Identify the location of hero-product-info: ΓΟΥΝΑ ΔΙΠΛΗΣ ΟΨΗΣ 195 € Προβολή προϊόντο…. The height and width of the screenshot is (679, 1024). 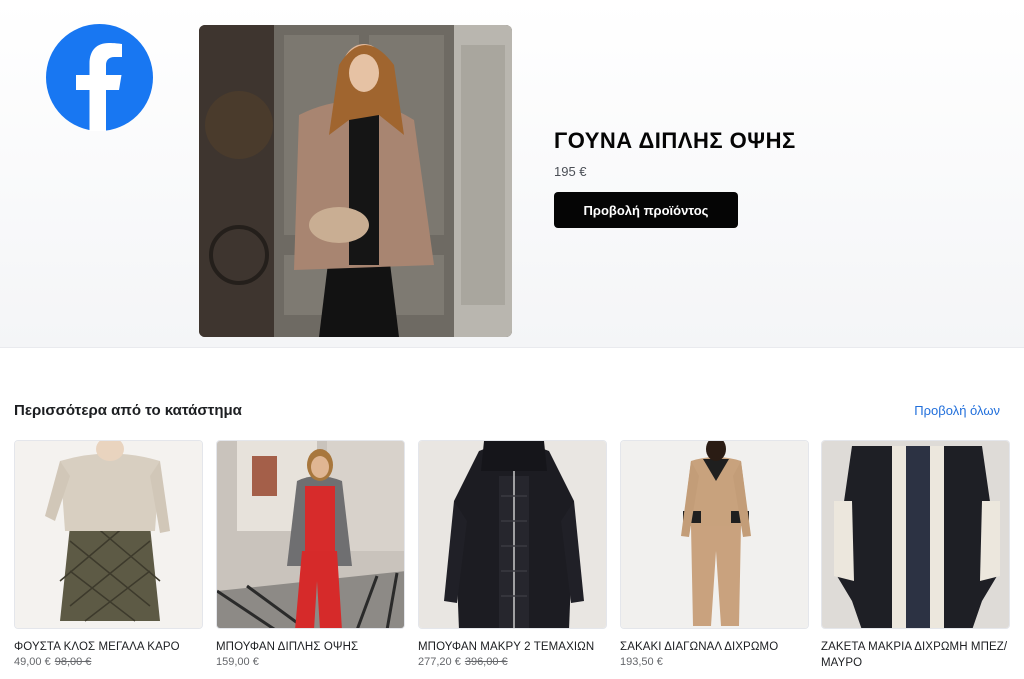
(675, 178).